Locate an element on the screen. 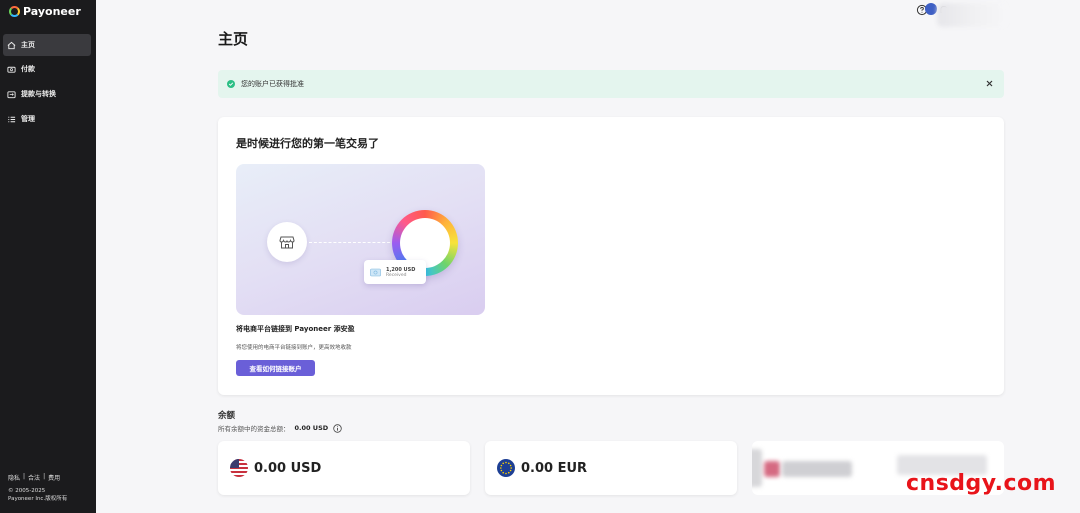  brand-logo: Payoneer is located at coordinates (45, 11).